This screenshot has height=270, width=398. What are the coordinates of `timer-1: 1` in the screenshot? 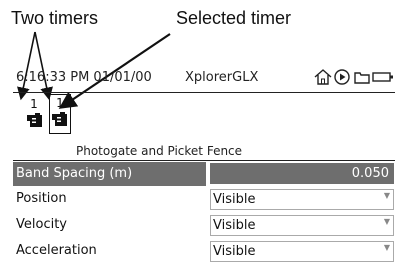 It's located at (34, 114).